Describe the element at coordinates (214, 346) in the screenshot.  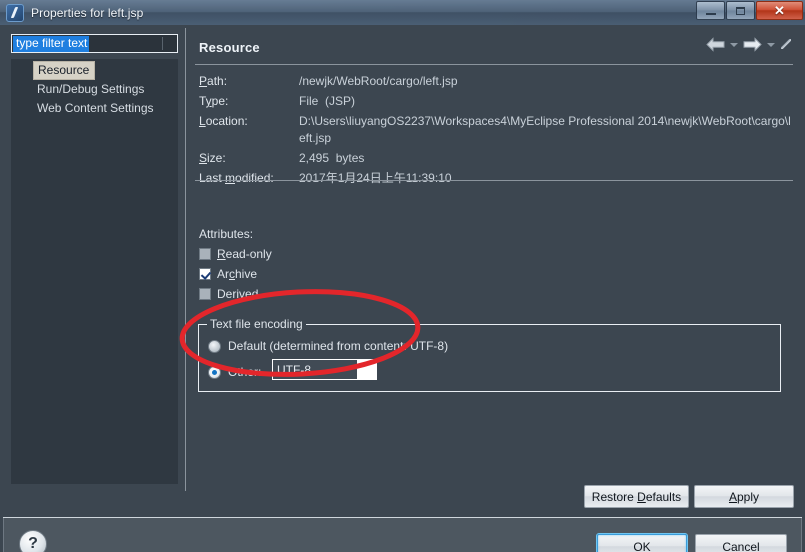
I see `default-encoding-radio` at that location.